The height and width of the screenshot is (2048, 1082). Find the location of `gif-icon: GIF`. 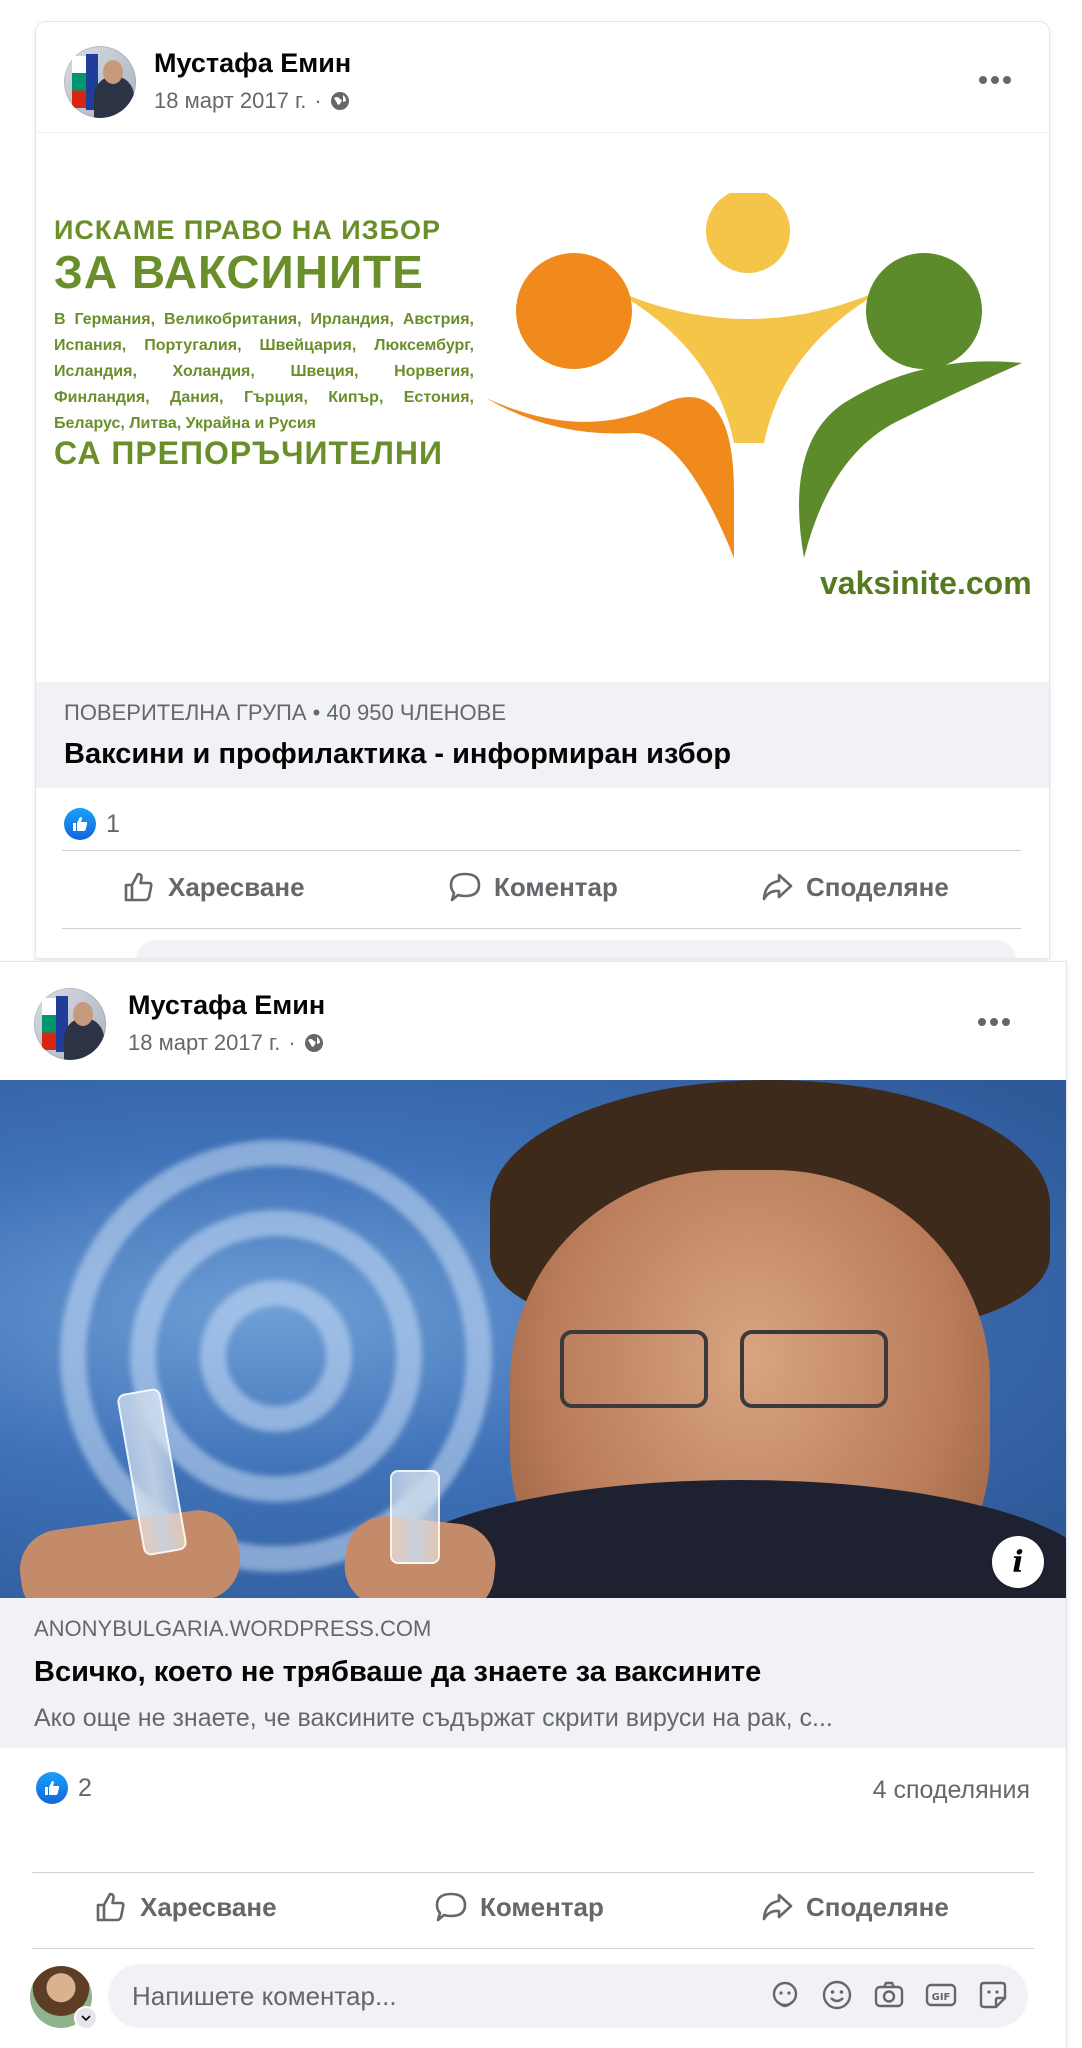

gif-icon: GIF is located at coordinates (941, 1995).